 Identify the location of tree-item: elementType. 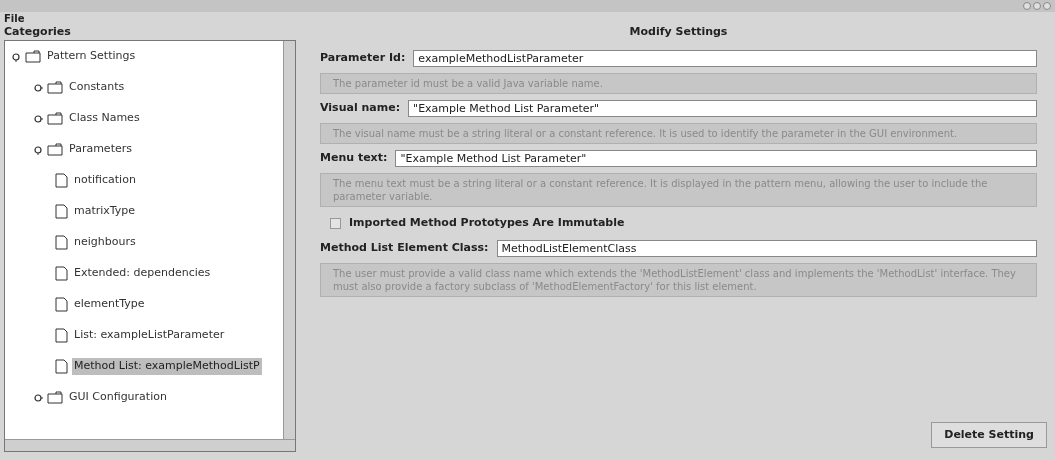
(109, 304).